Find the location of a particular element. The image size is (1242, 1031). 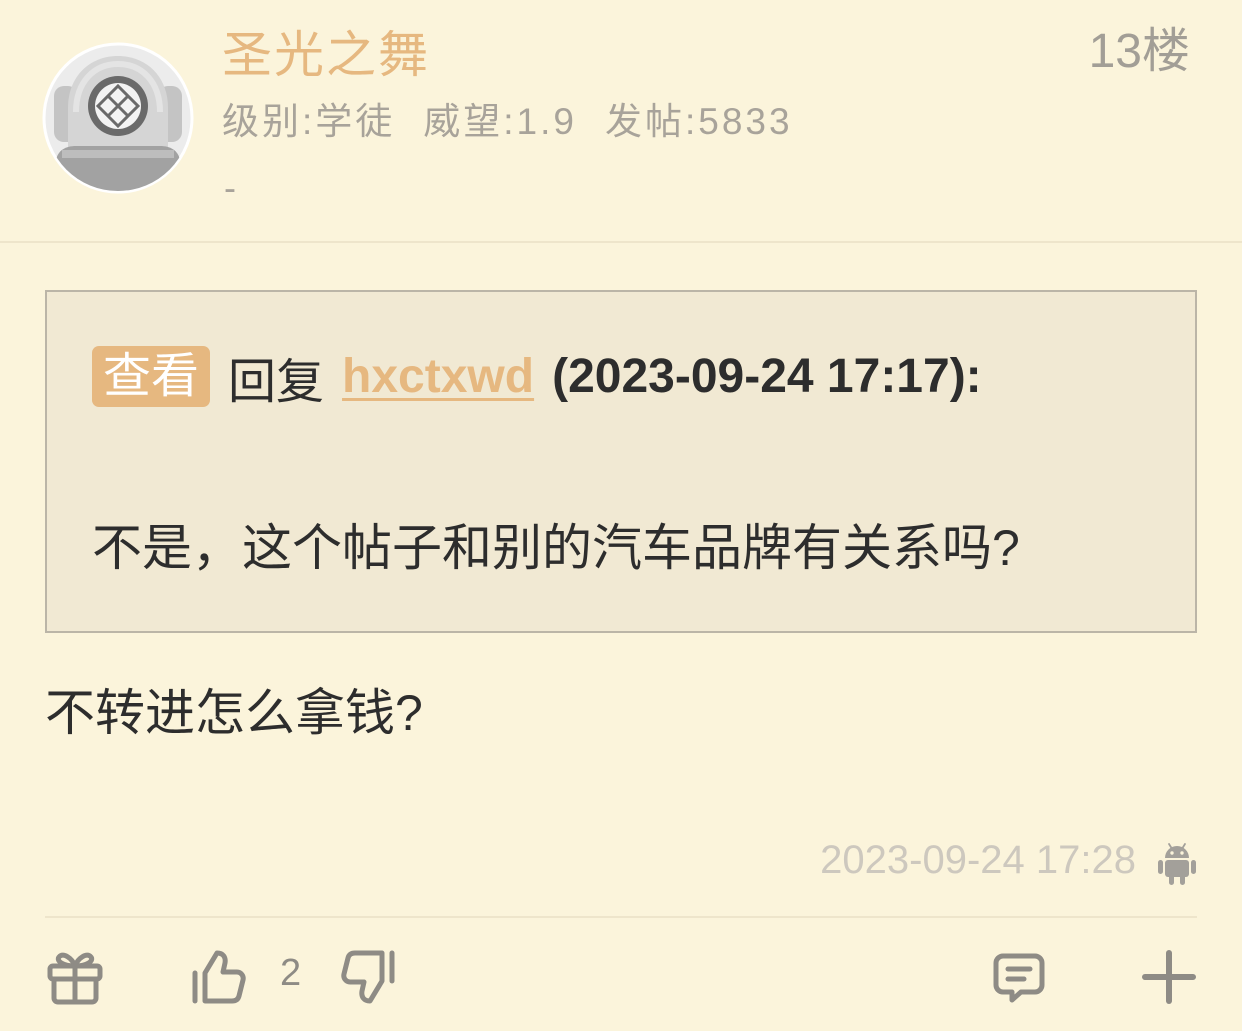

quoted-user-link: hxctxwd is located at coordinates (438, 376).